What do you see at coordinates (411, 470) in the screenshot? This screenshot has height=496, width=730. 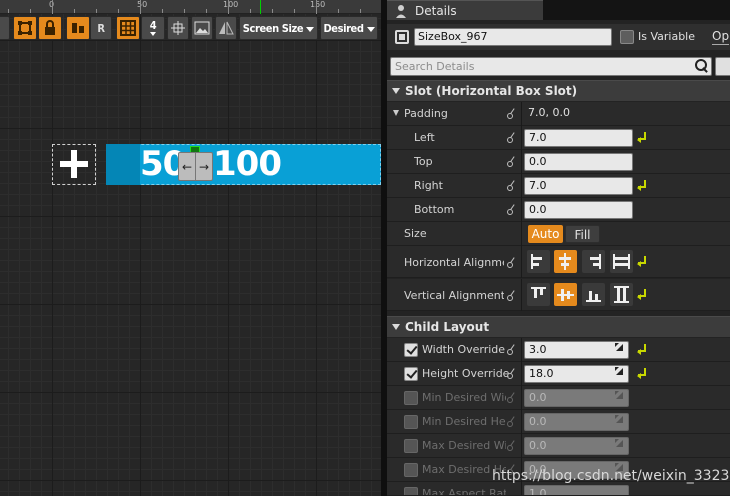 I see `max-desired-height-checkbox` at bounding box center [411, 470].